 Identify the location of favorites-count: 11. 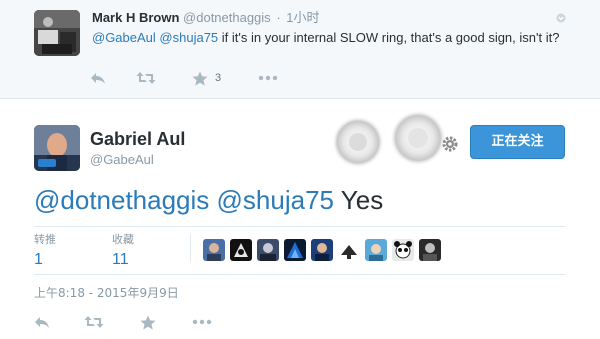
(123, 260).